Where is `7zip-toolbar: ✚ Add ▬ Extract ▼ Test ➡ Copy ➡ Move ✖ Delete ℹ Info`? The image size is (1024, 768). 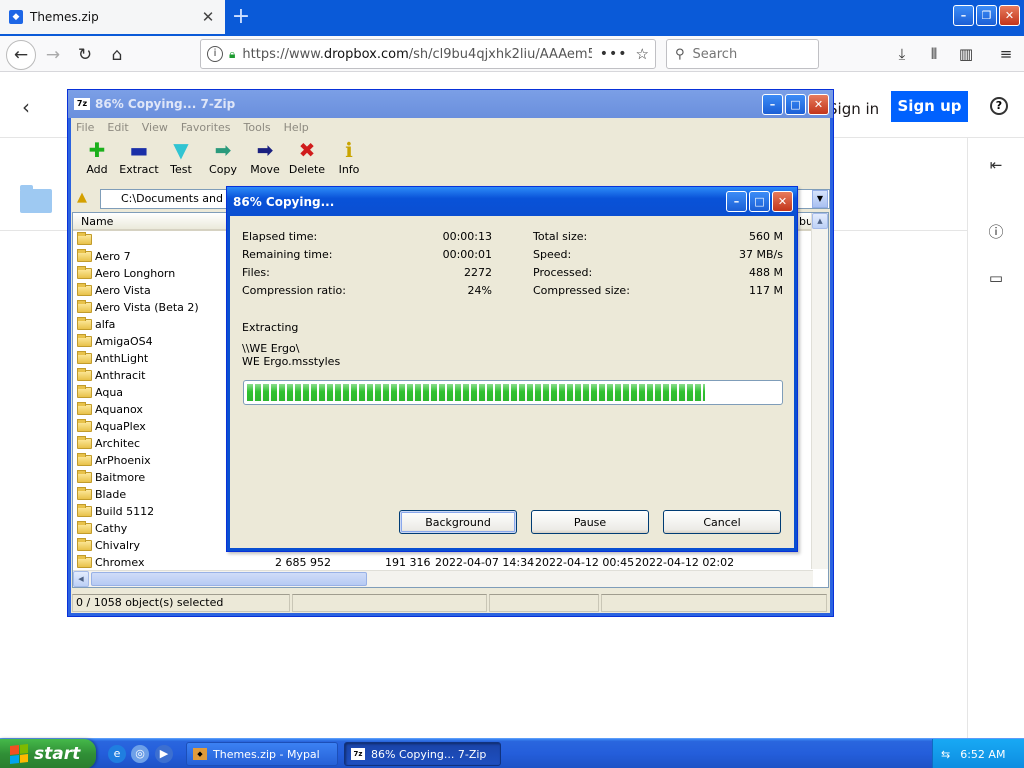
7zip-toolbar: ✚ Add ▬ Extract ▼ Test ➡ Copy ➡ Move ✖ Delete ℹ Info is located at coordinates (450, 158).